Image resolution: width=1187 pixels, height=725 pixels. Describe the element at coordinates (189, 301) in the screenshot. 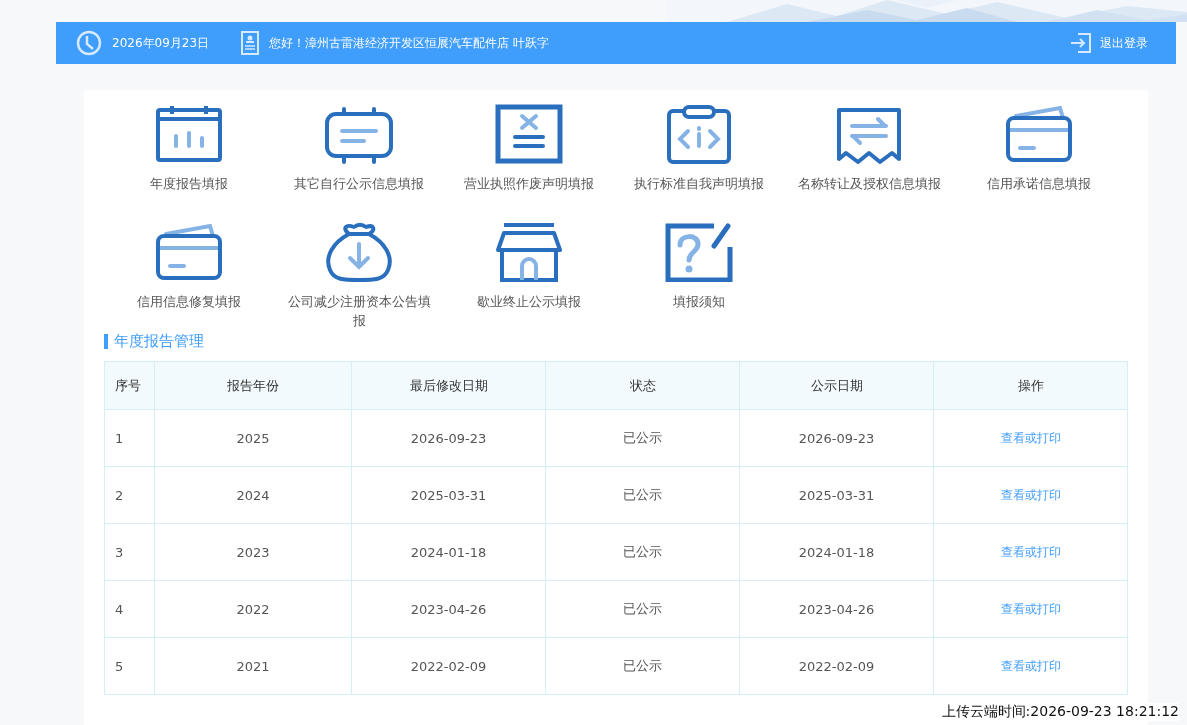

I see `shortcut-link: 信用信息修复填报` at that location.